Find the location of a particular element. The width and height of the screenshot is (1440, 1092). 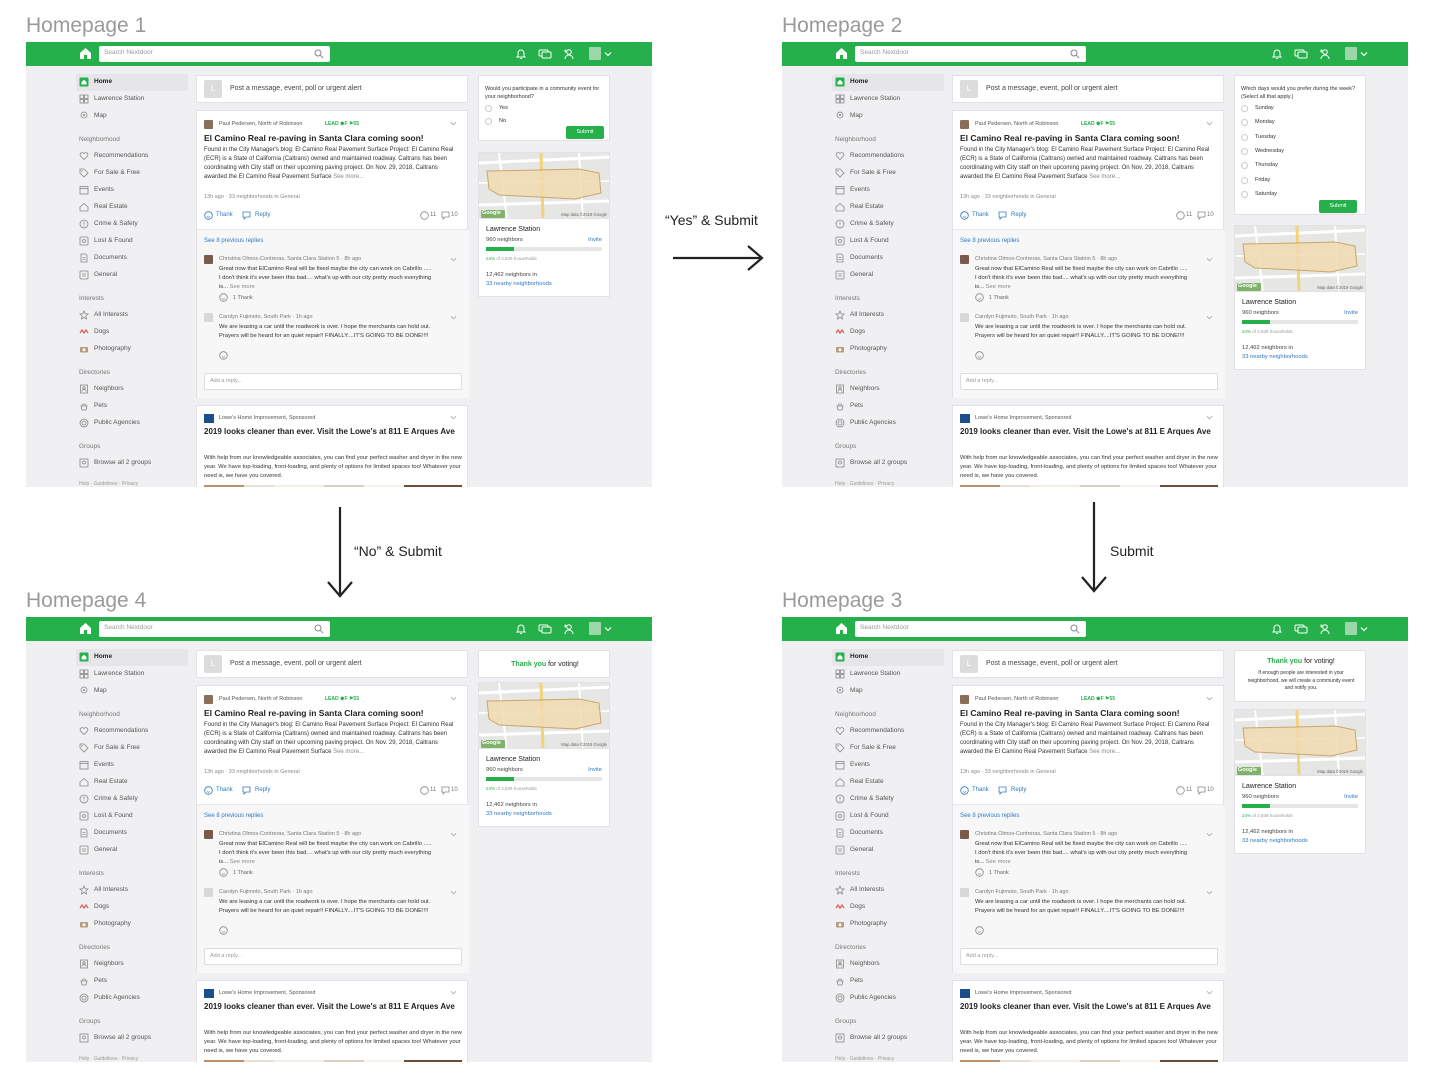

neighborhood-name: Lawrence Station is located at coordinates (513, 229).